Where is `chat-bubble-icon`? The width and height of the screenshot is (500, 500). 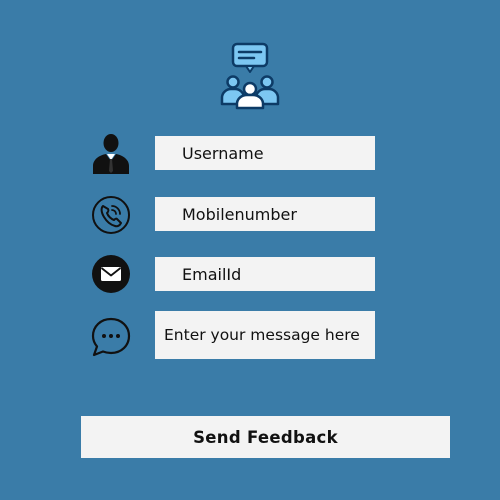
chat-bubble-icon is located at coordinates (111, 337).